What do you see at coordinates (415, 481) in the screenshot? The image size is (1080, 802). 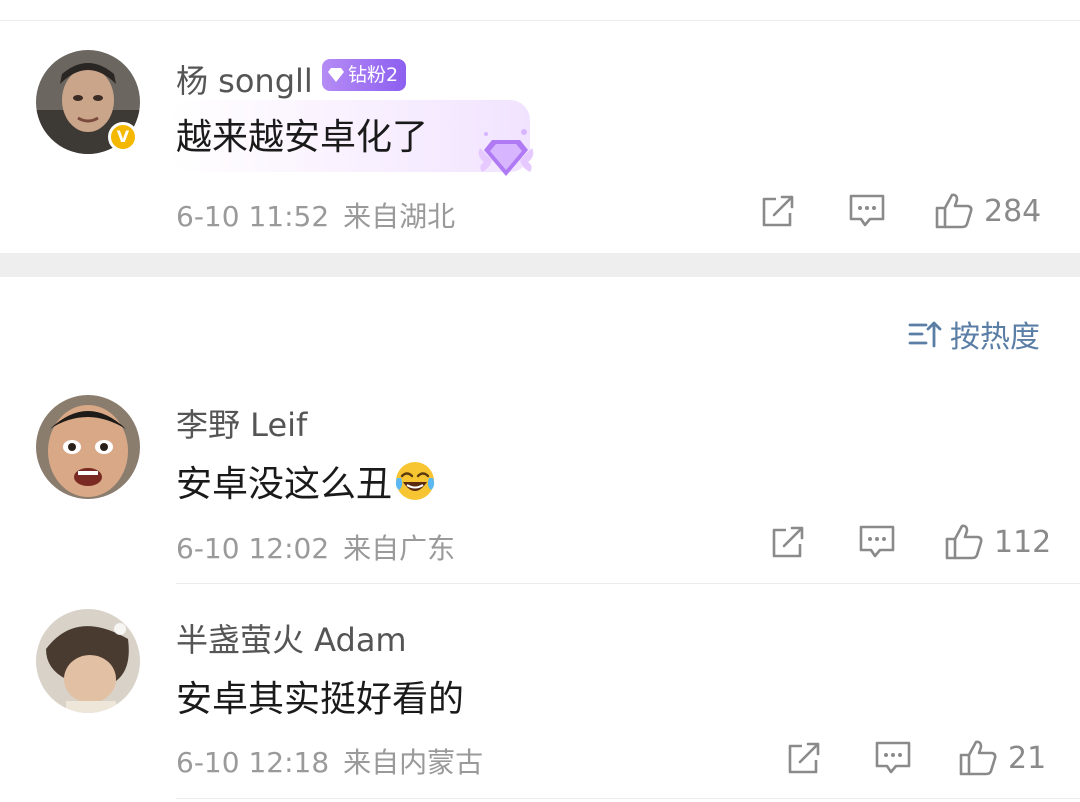 I see `laugh-cry-emoji-icon` at bounding box center [415, 481].